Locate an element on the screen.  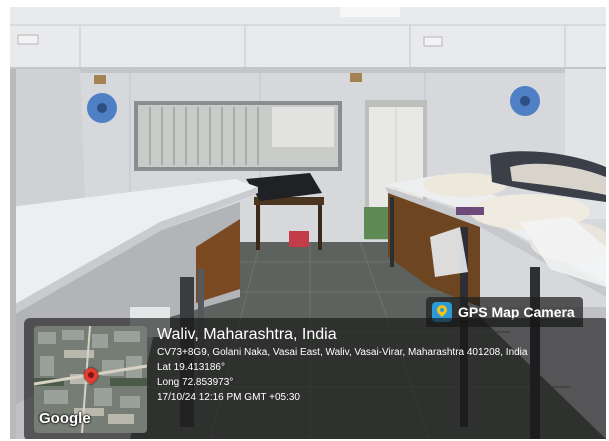
longitude-text: Long 72.853973° is located at coordinates (195, 382).